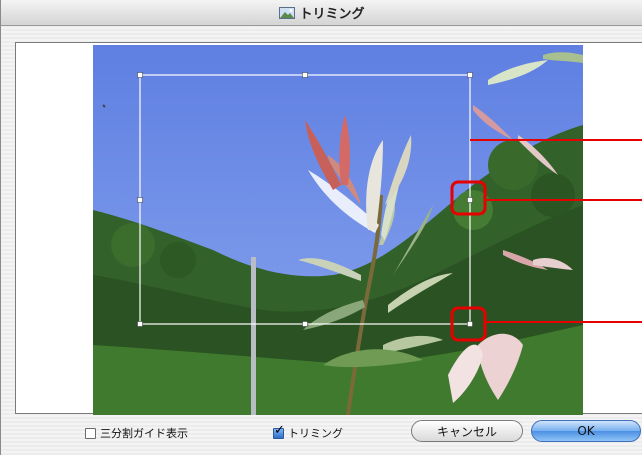 The height and width of the screenshot is (455, 642). I want to click on image-icon, so click(287, 12).